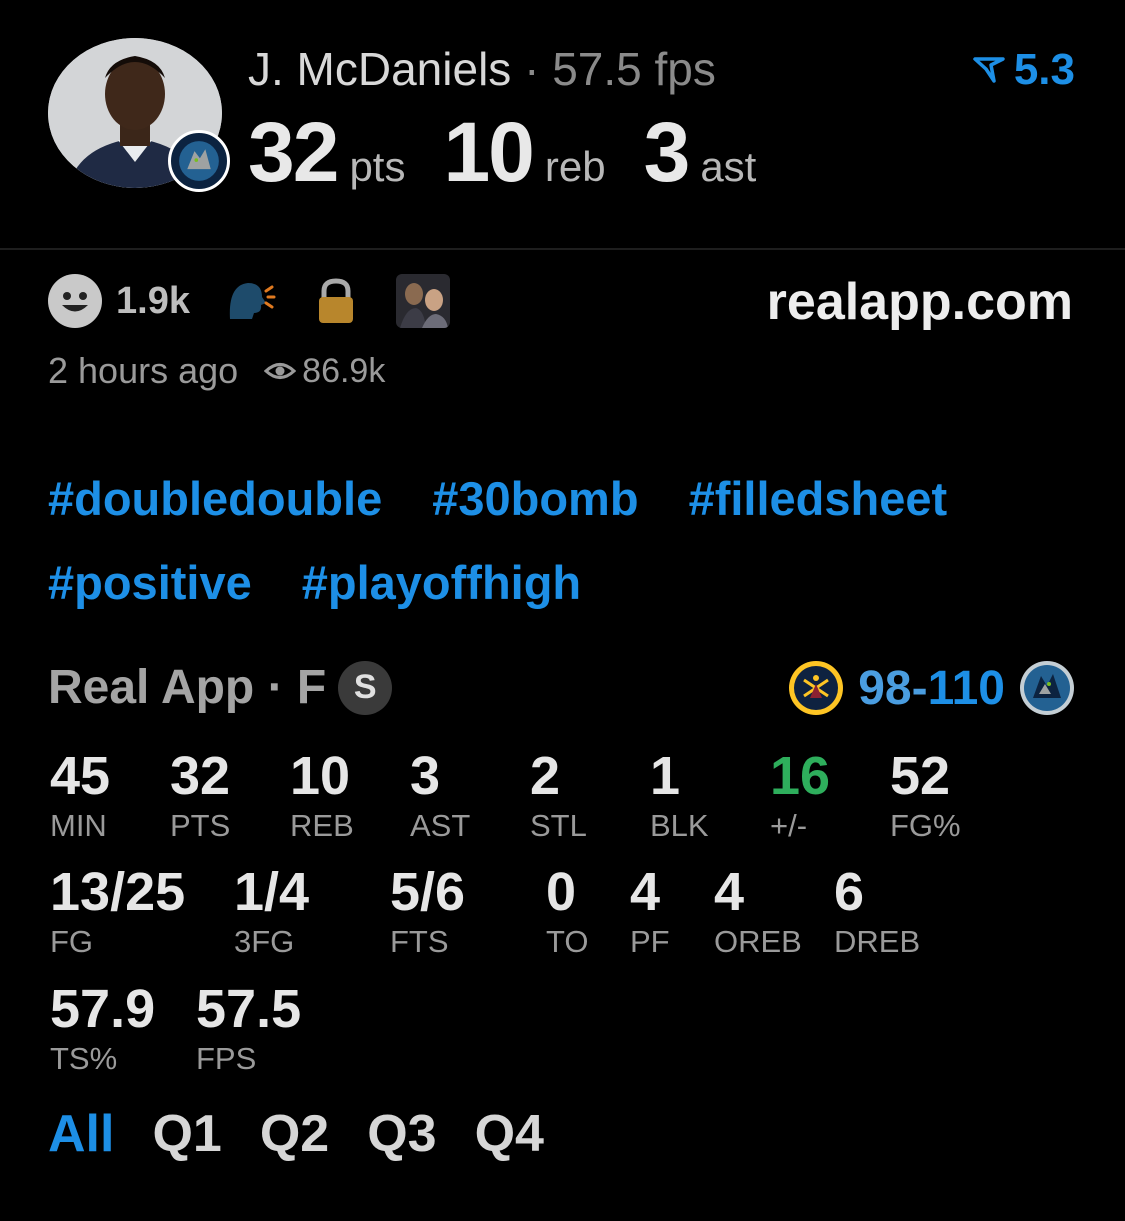 The image size is (1125, 1221). What do you see at coordinates (293, 152) in the screenshot?
I see `headline-pts: 32` at bounding box center [293, 152].